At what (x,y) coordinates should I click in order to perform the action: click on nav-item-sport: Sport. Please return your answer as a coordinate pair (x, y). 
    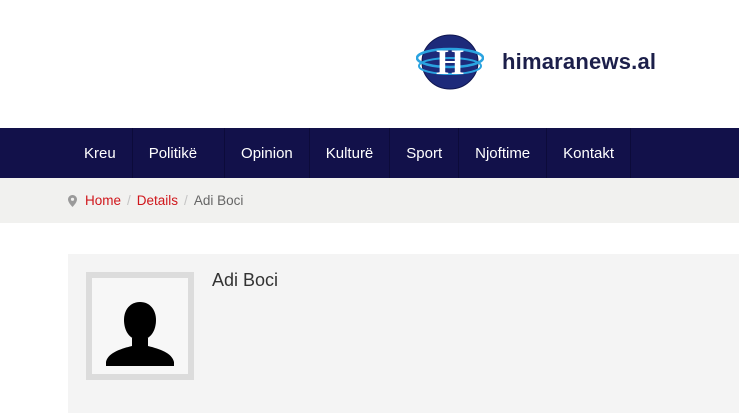
    Looking at the image, I should click on (425, 153).